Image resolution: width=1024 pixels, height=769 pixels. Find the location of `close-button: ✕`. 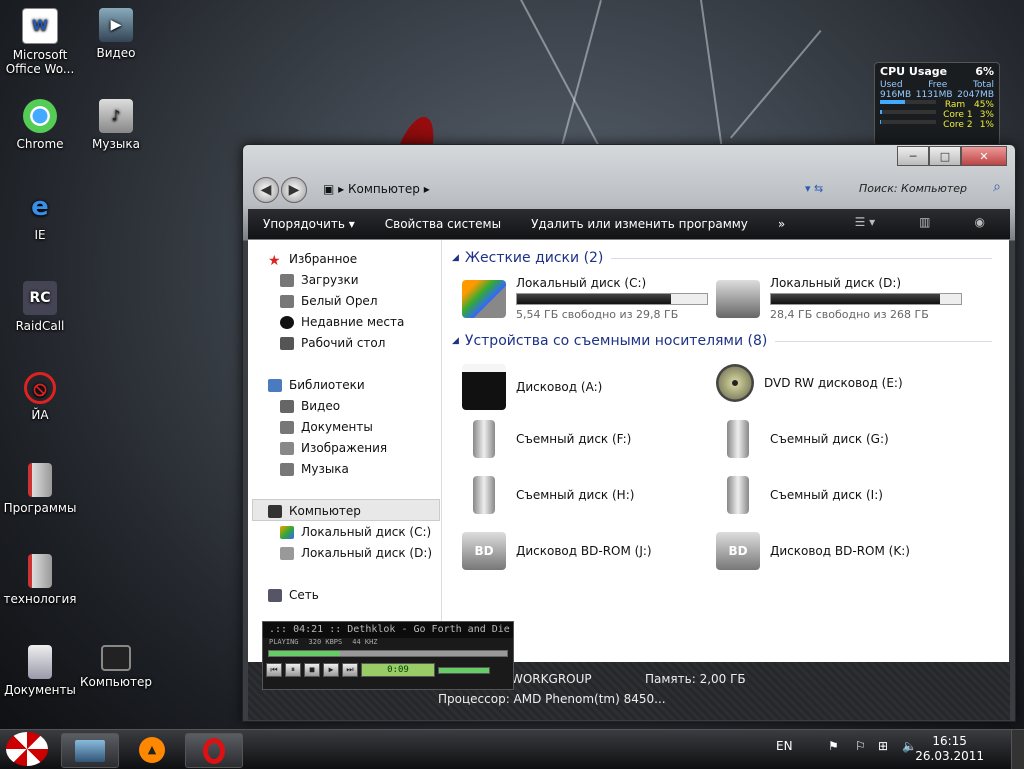

close-button: ✕ is located at coordinates (984, 156).